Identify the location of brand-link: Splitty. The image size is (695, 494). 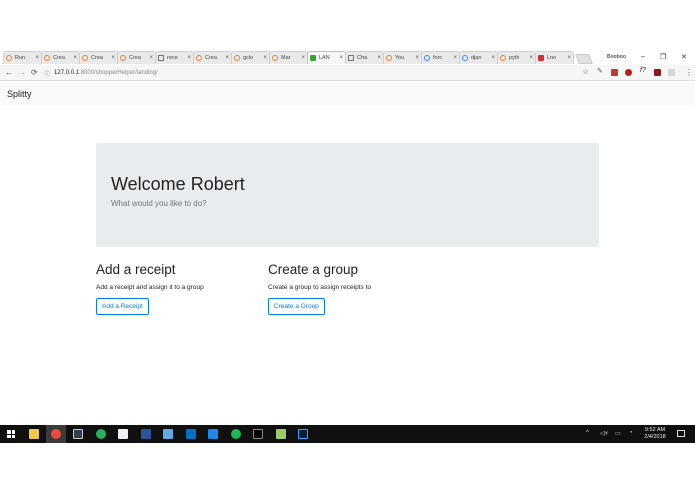
(19, 94).